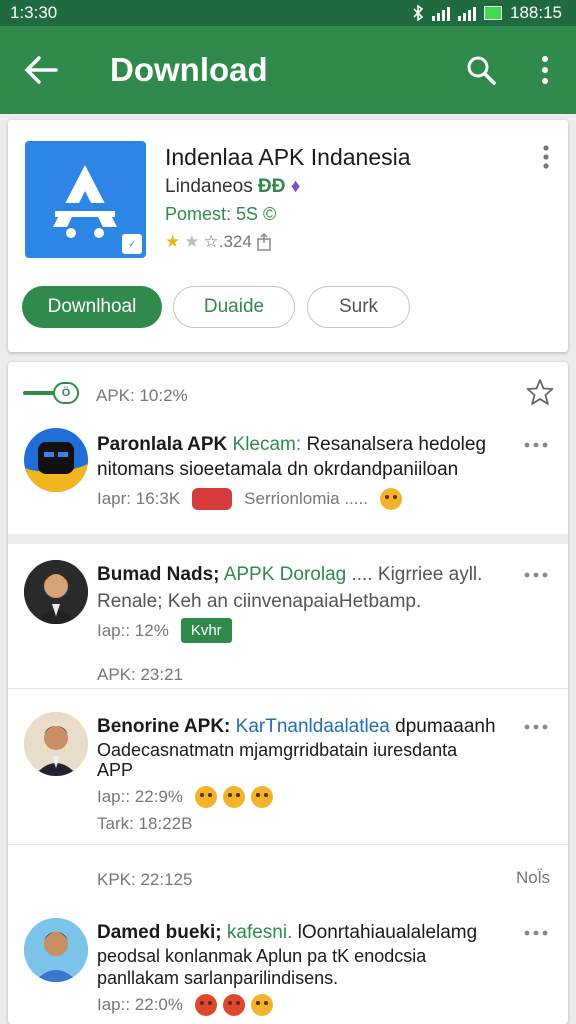 This screenshot has width=576, height=1024. What do you see at coordinates (92, 307) in the screenshot?
I see `download-button: Downlhoal` at bounding box center [92, 307].